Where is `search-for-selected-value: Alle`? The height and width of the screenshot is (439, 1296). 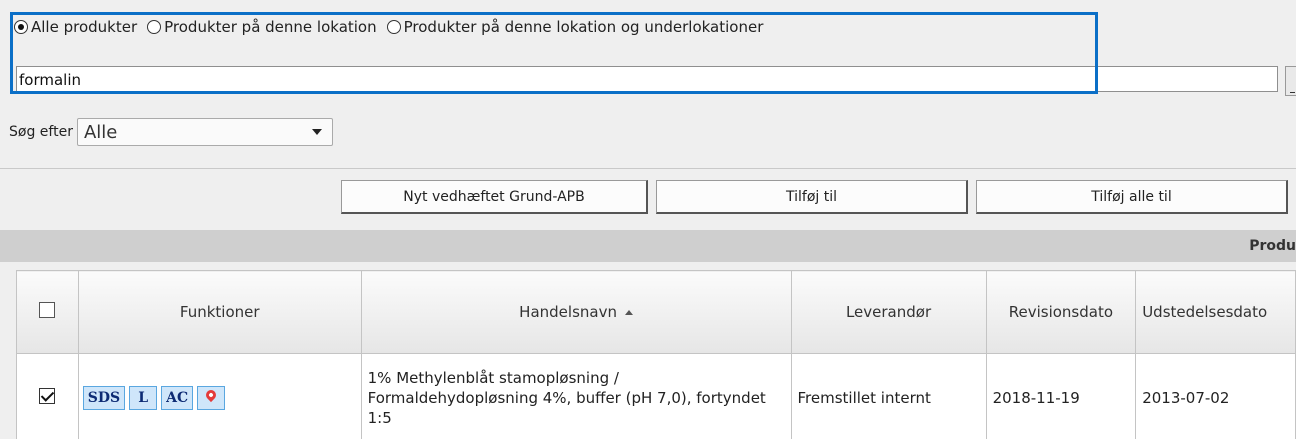
search-for-selected-value: Alle is located at coordinates (100, 132).